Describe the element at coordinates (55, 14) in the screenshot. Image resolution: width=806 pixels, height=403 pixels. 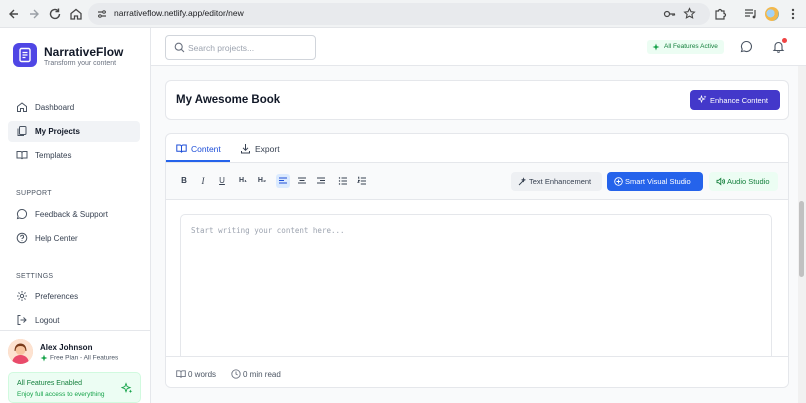
I see `reload-icon` at that location.